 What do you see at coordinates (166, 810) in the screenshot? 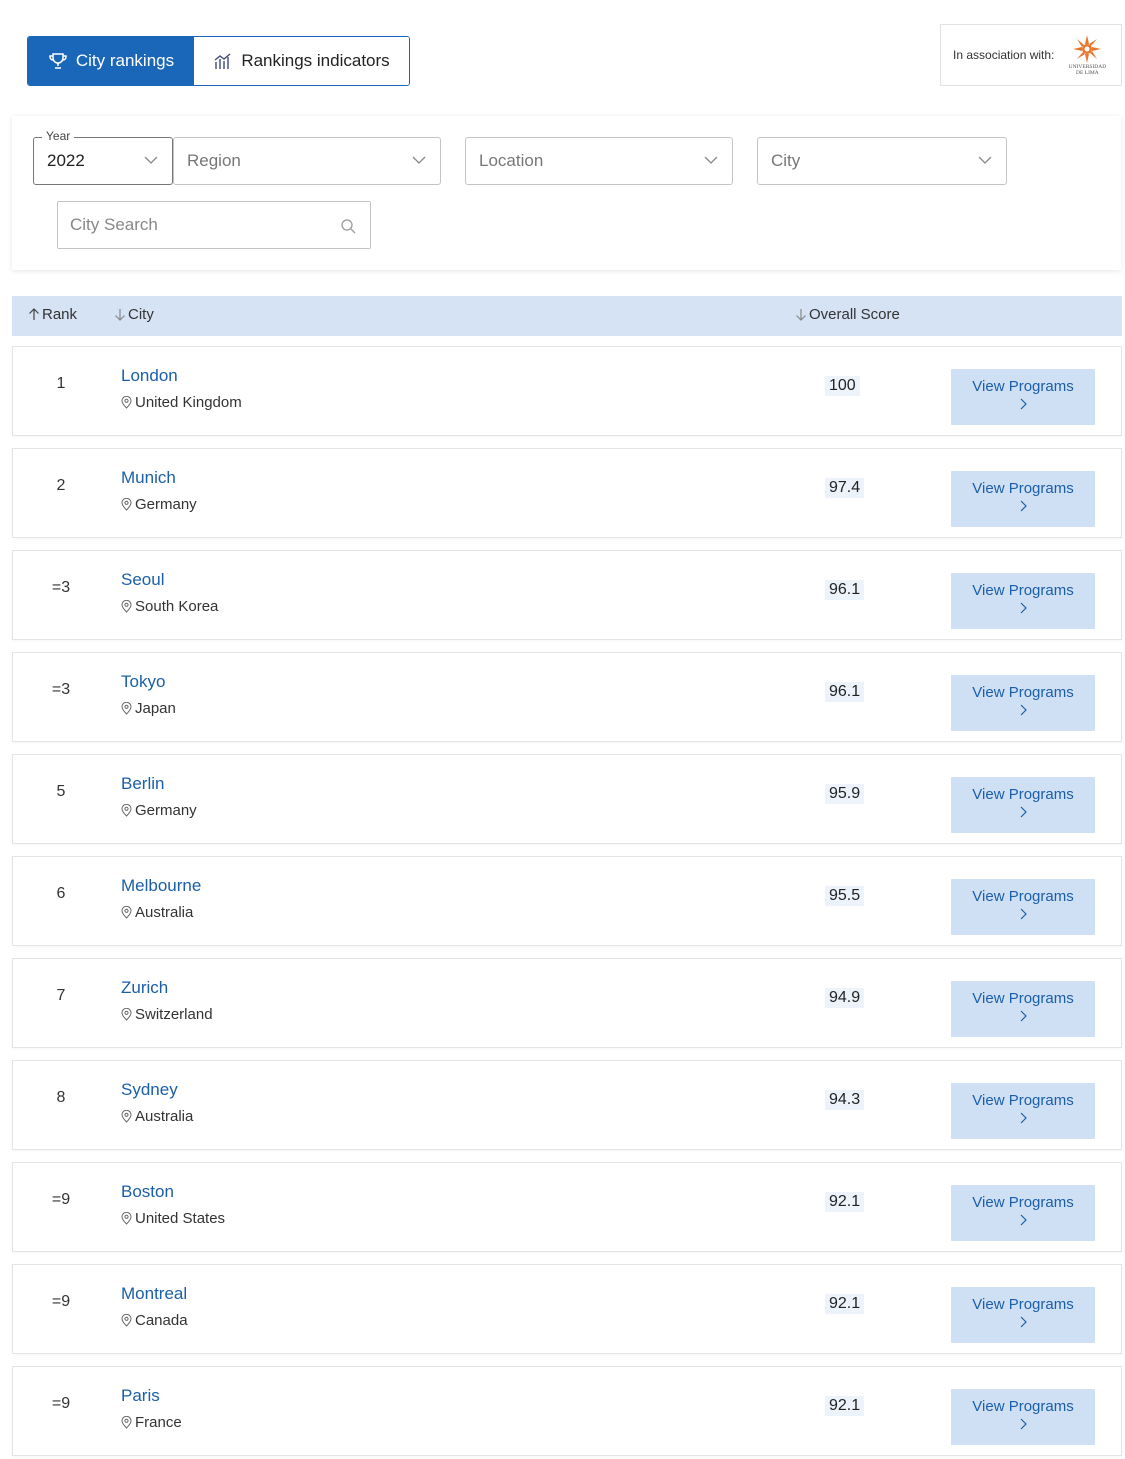
I see `country-name: Germany` at bounding box center [166, 810].